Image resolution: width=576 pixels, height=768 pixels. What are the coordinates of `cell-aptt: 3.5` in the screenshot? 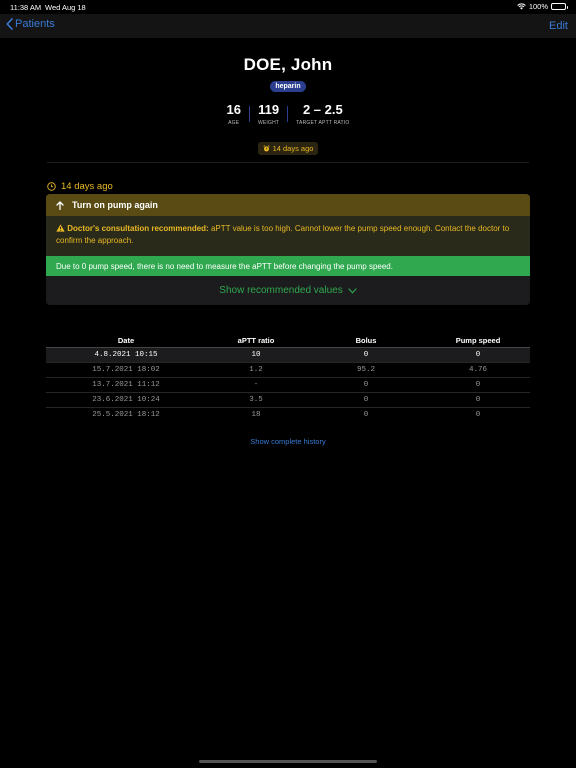 It's located at (256, 399).